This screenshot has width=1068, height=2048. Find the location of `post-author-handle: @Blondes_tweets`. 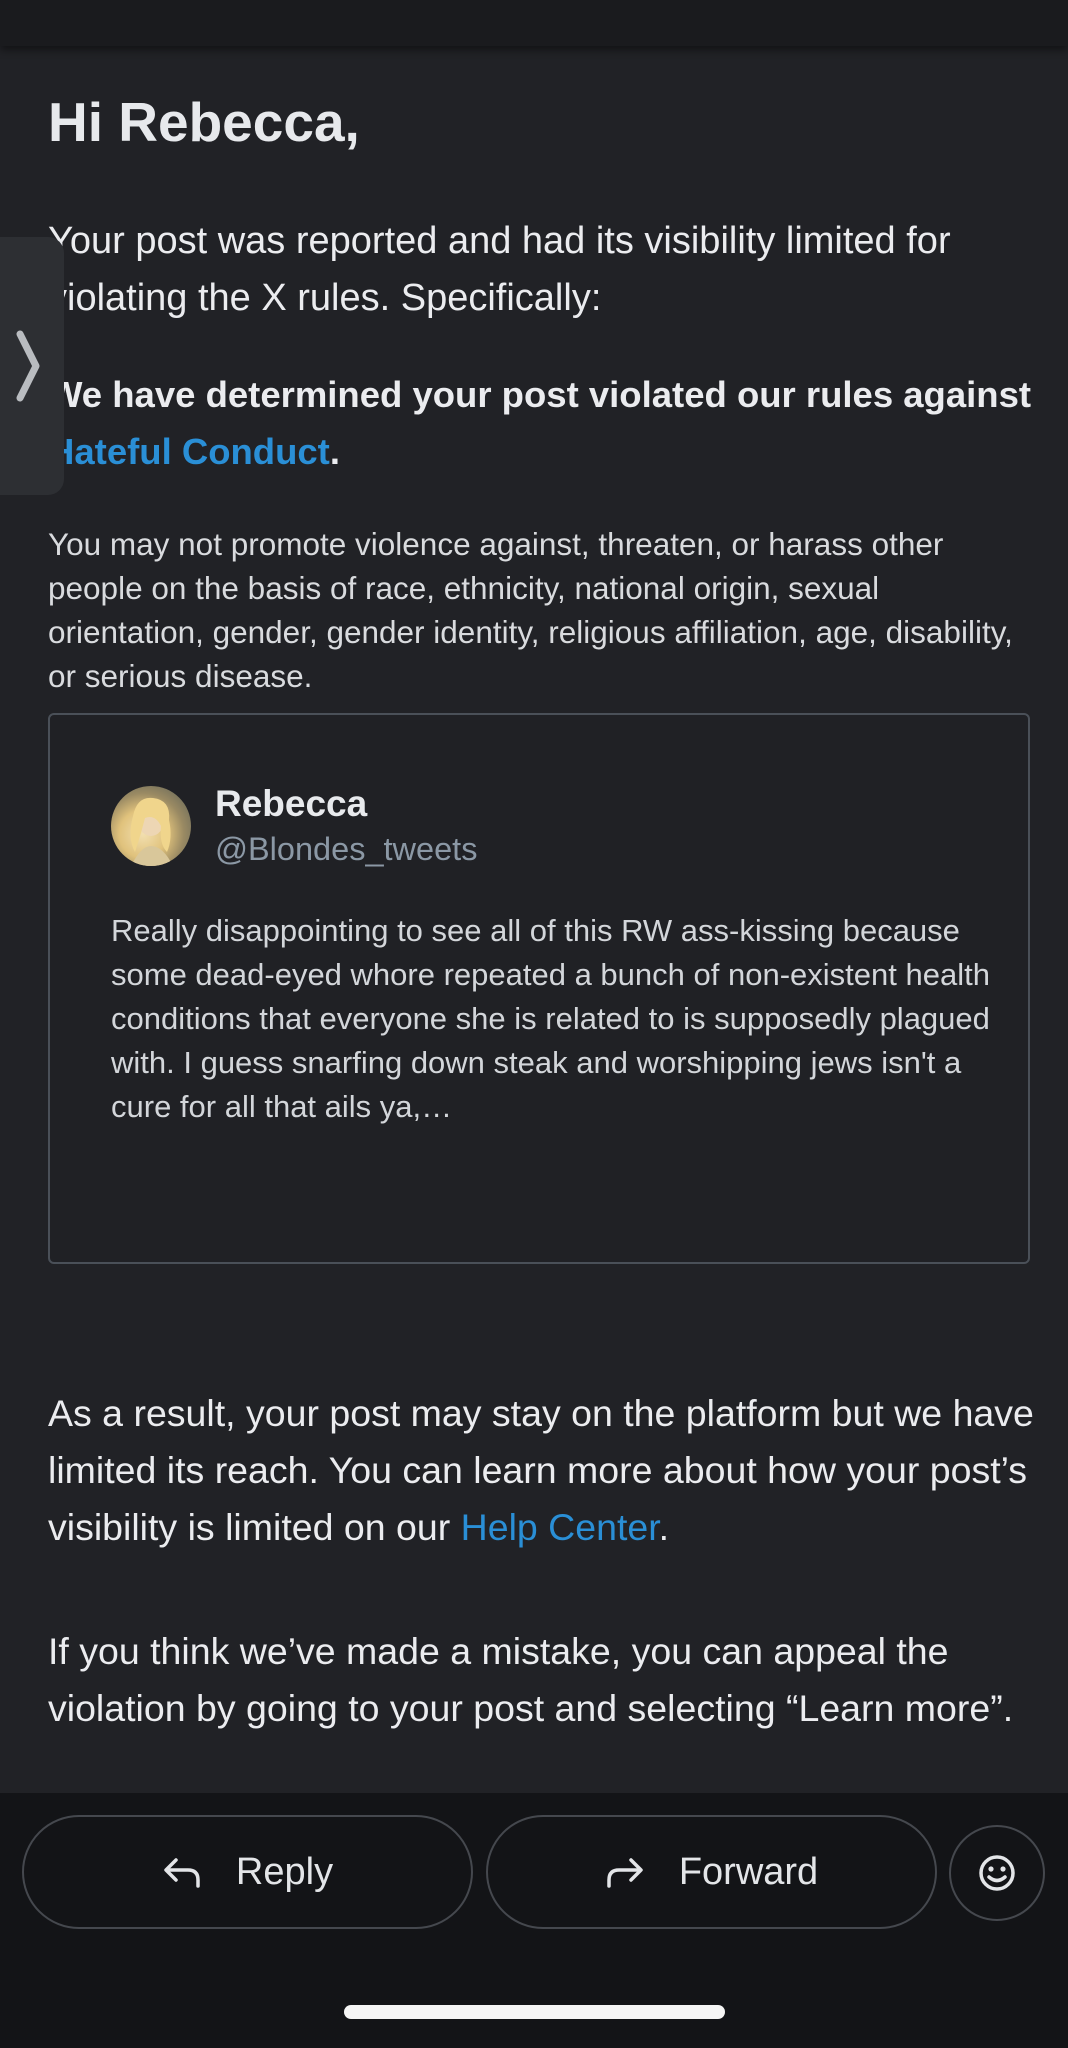

post-author-handle: @Blondes_tweets is located at coordinates (346, 849).